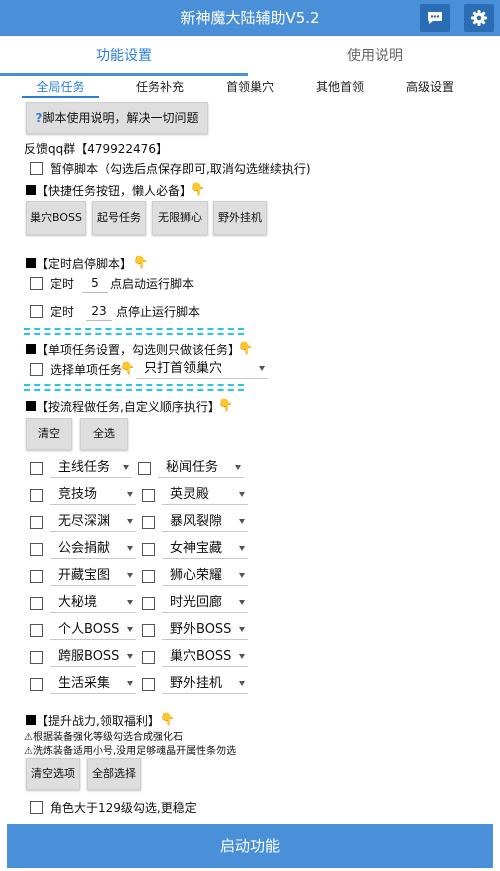  I want to click on tab-usage-guide: 使用说明, so click(375, 56).